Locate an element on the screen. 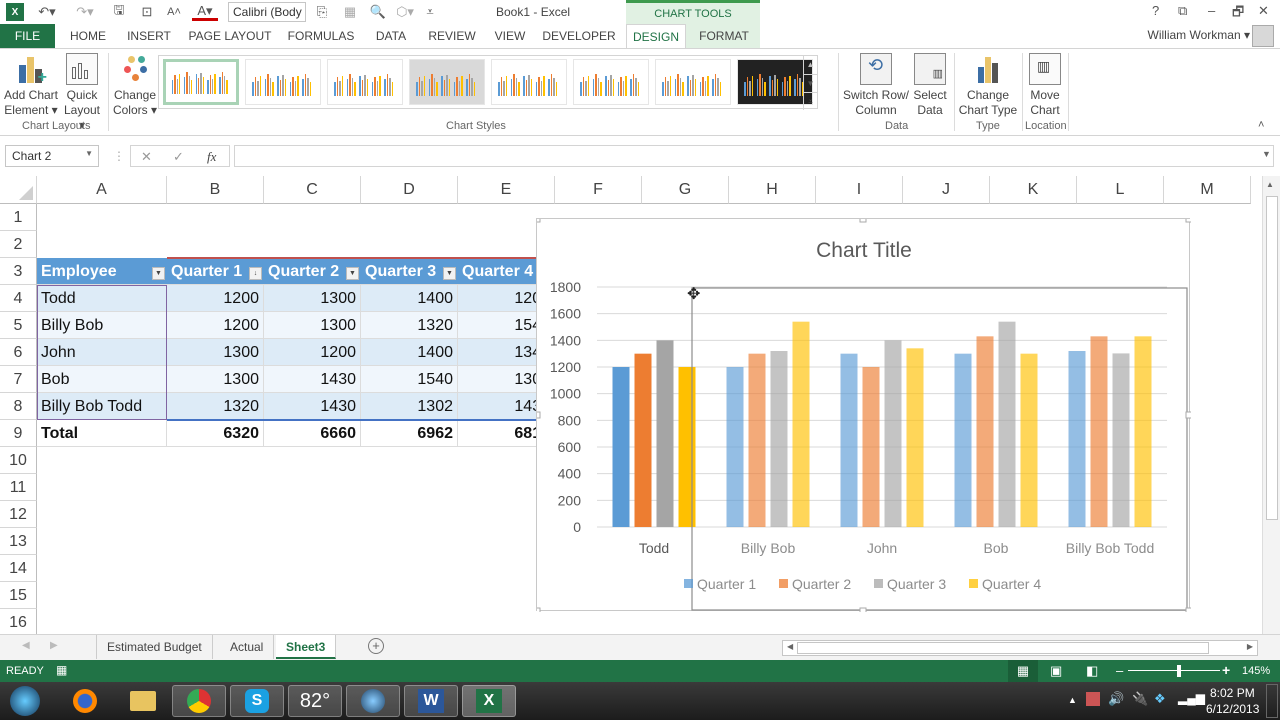  sheet-tab-actual: Actual is located at coordinates (247, 647).